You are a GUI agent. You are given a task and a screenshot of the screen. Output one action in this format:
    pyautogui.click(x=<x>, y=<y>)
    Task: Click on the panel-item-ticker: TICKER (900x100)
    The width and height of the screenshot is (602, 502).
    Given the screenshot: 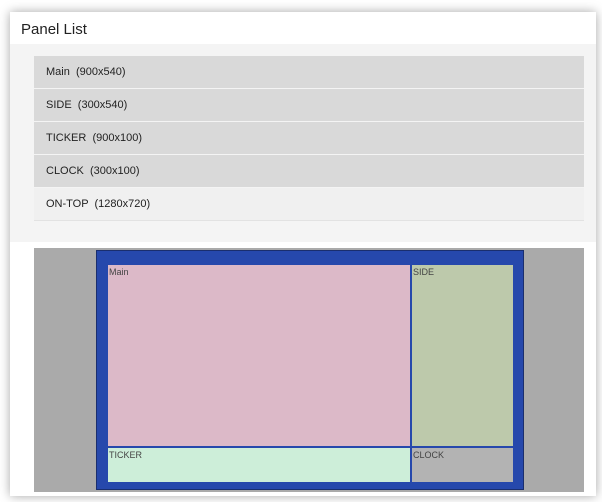 What is the action you would take?
    pyautogui.click(x=309, y=138)
    